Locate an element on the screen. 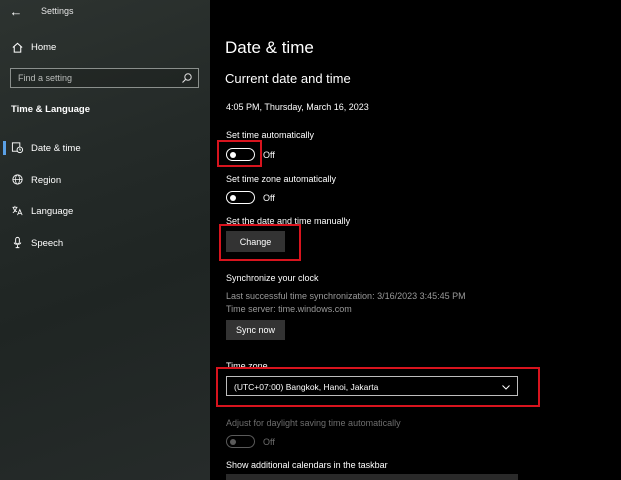 The height and width of the screenshot is (480, 621). calendar-clock-icon is located at coordinates (17, 148).